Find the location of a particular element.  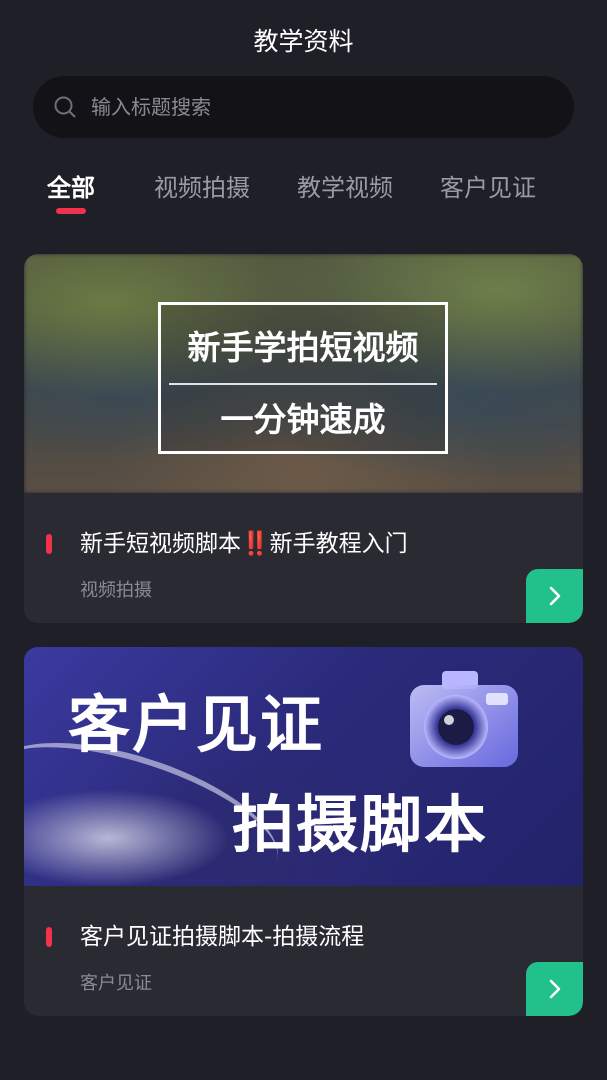

search-icon is located at coordinates (65, 107).